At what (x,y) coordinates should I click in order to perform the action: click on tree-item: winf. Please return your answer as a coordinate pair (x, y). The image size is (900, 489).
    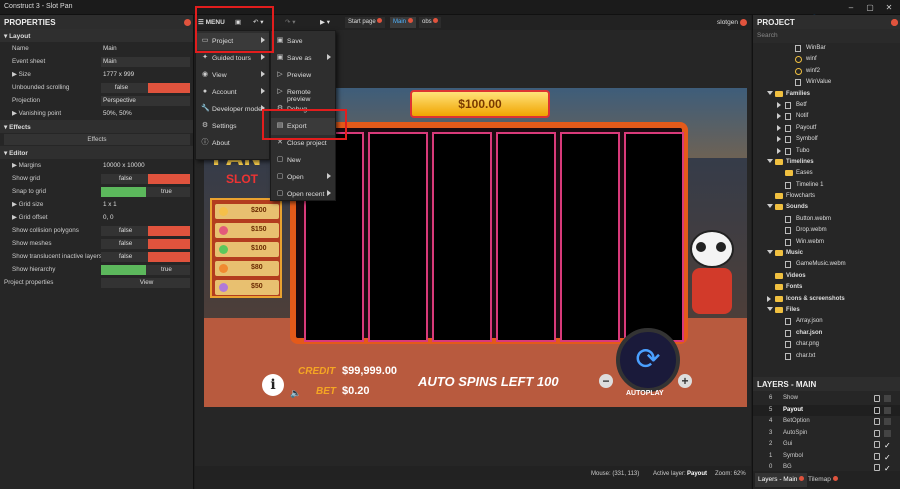
    Looking at the image, I should click on (826, 59).